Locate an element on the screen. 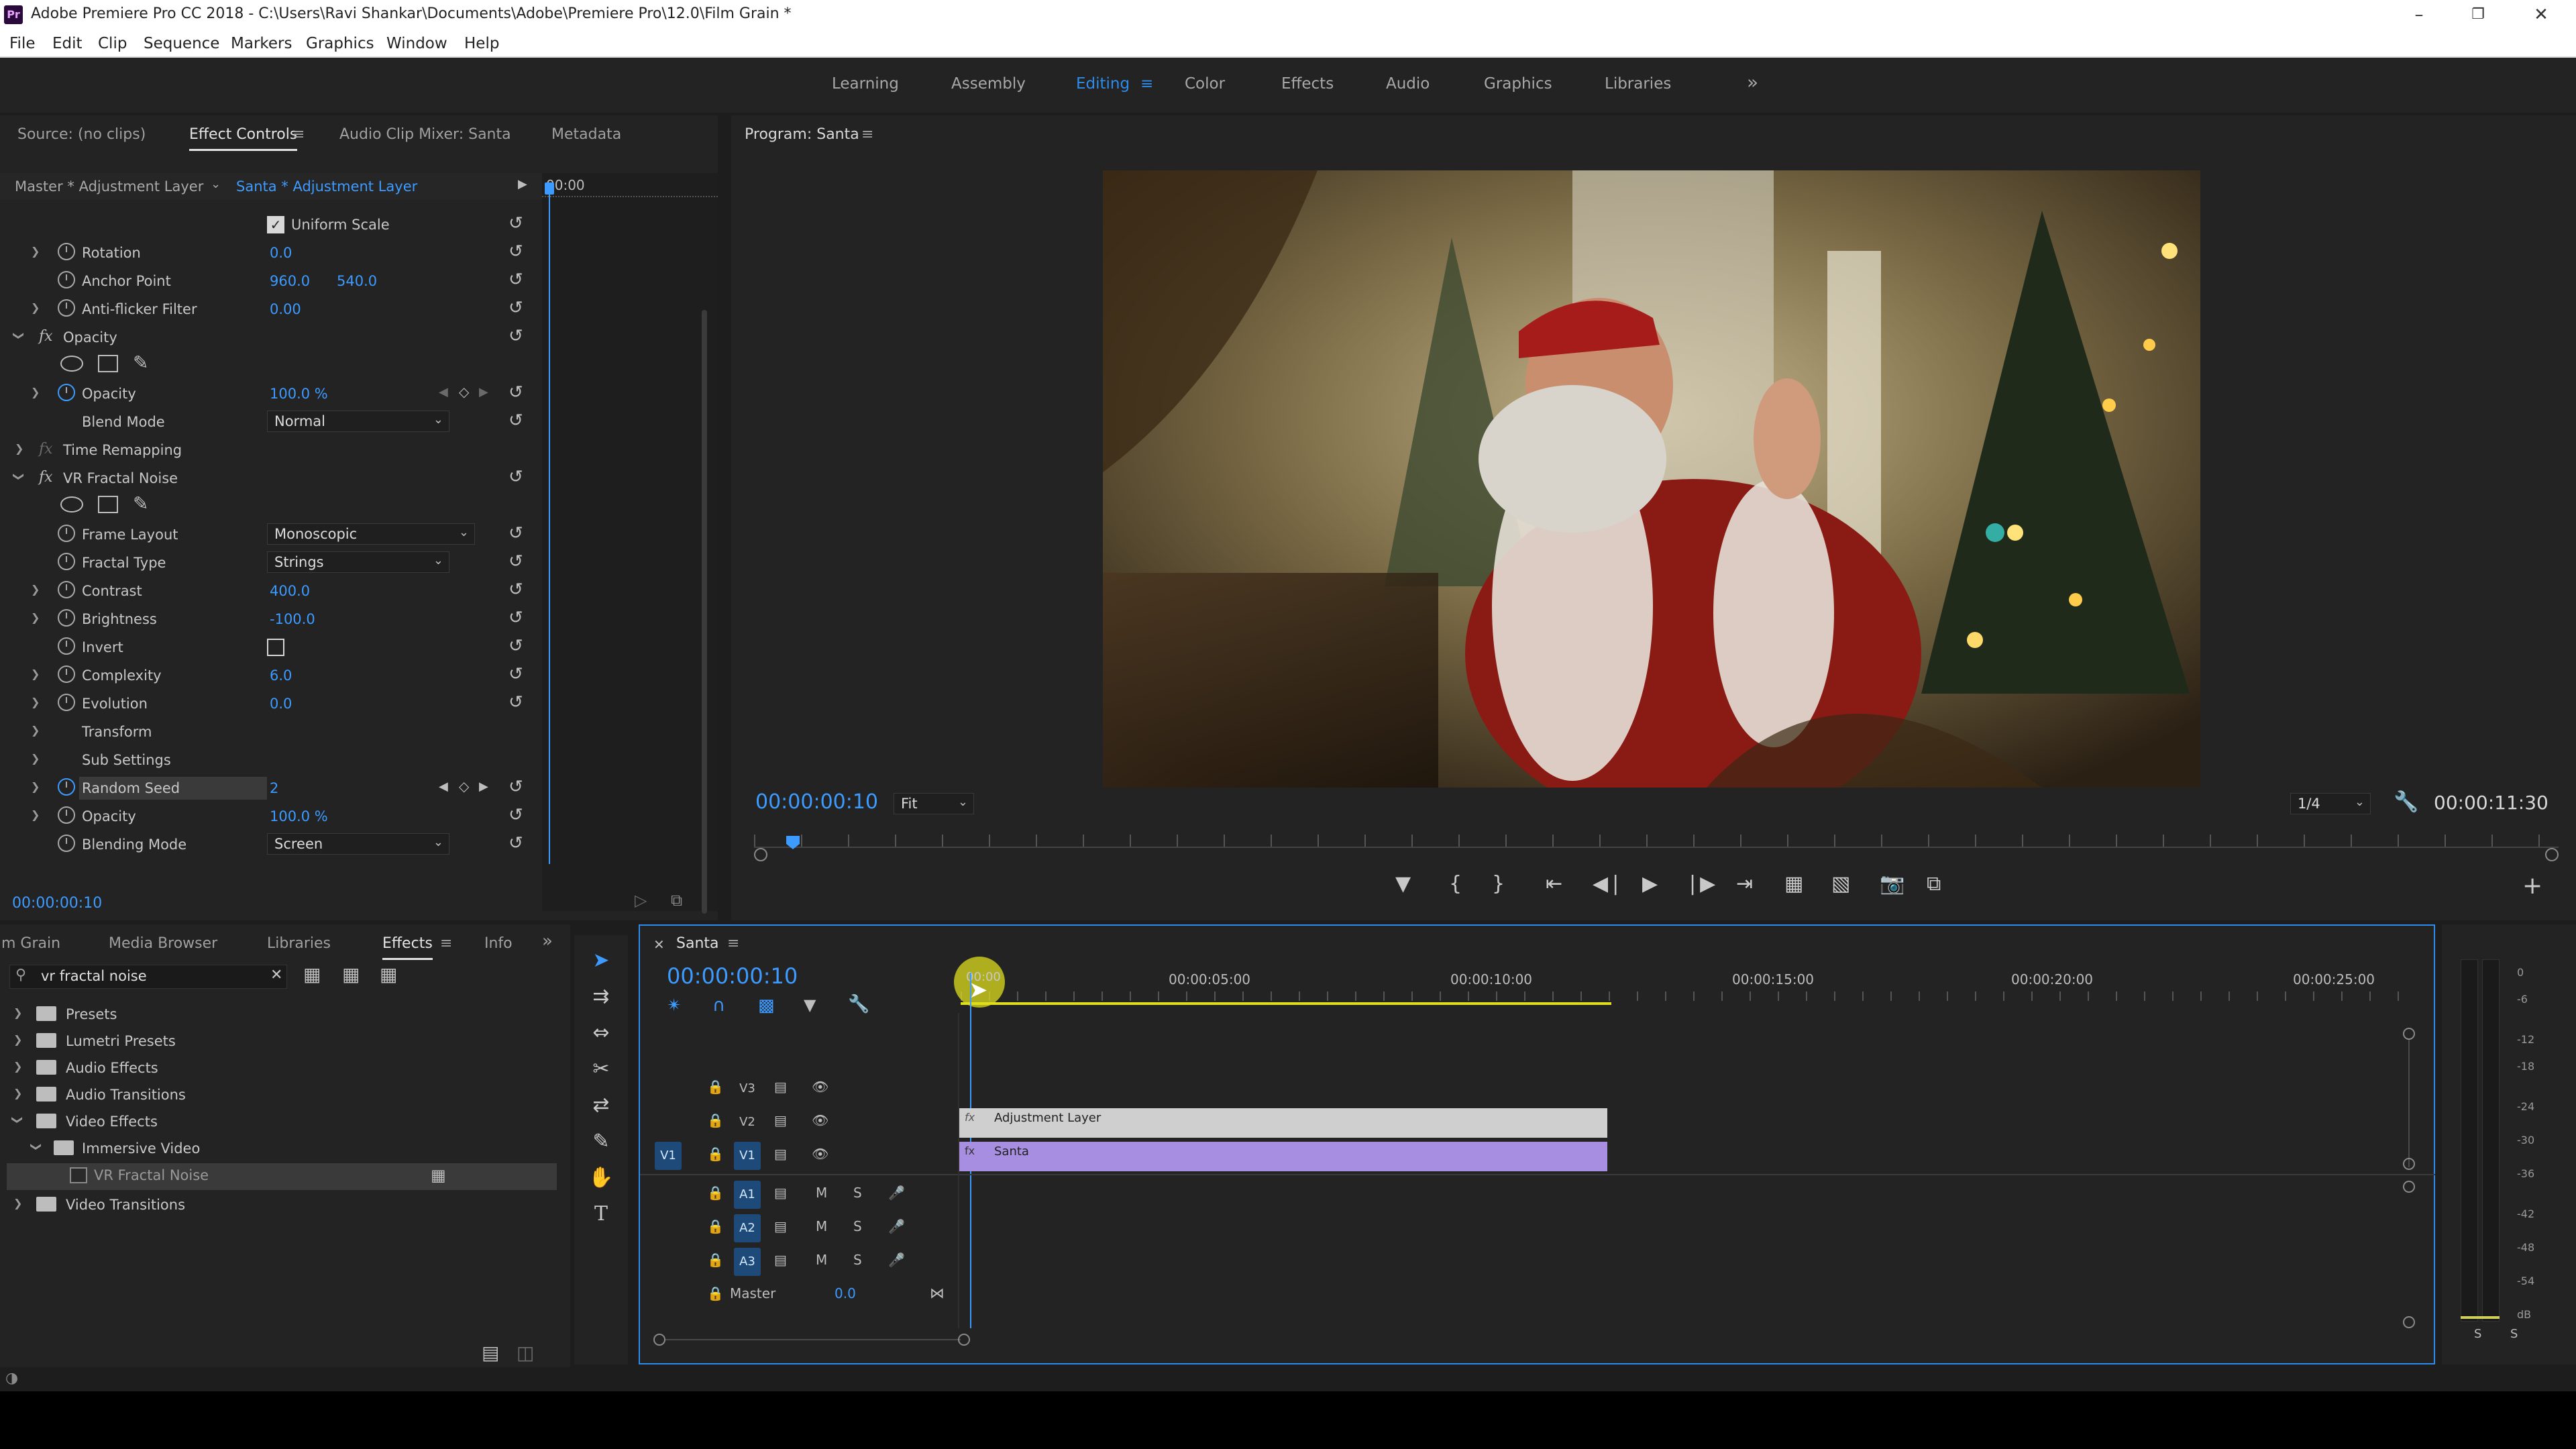 The image size is (2576, 1449). razor-tool-icon: ✂ is located at coordinates (601, 1069).